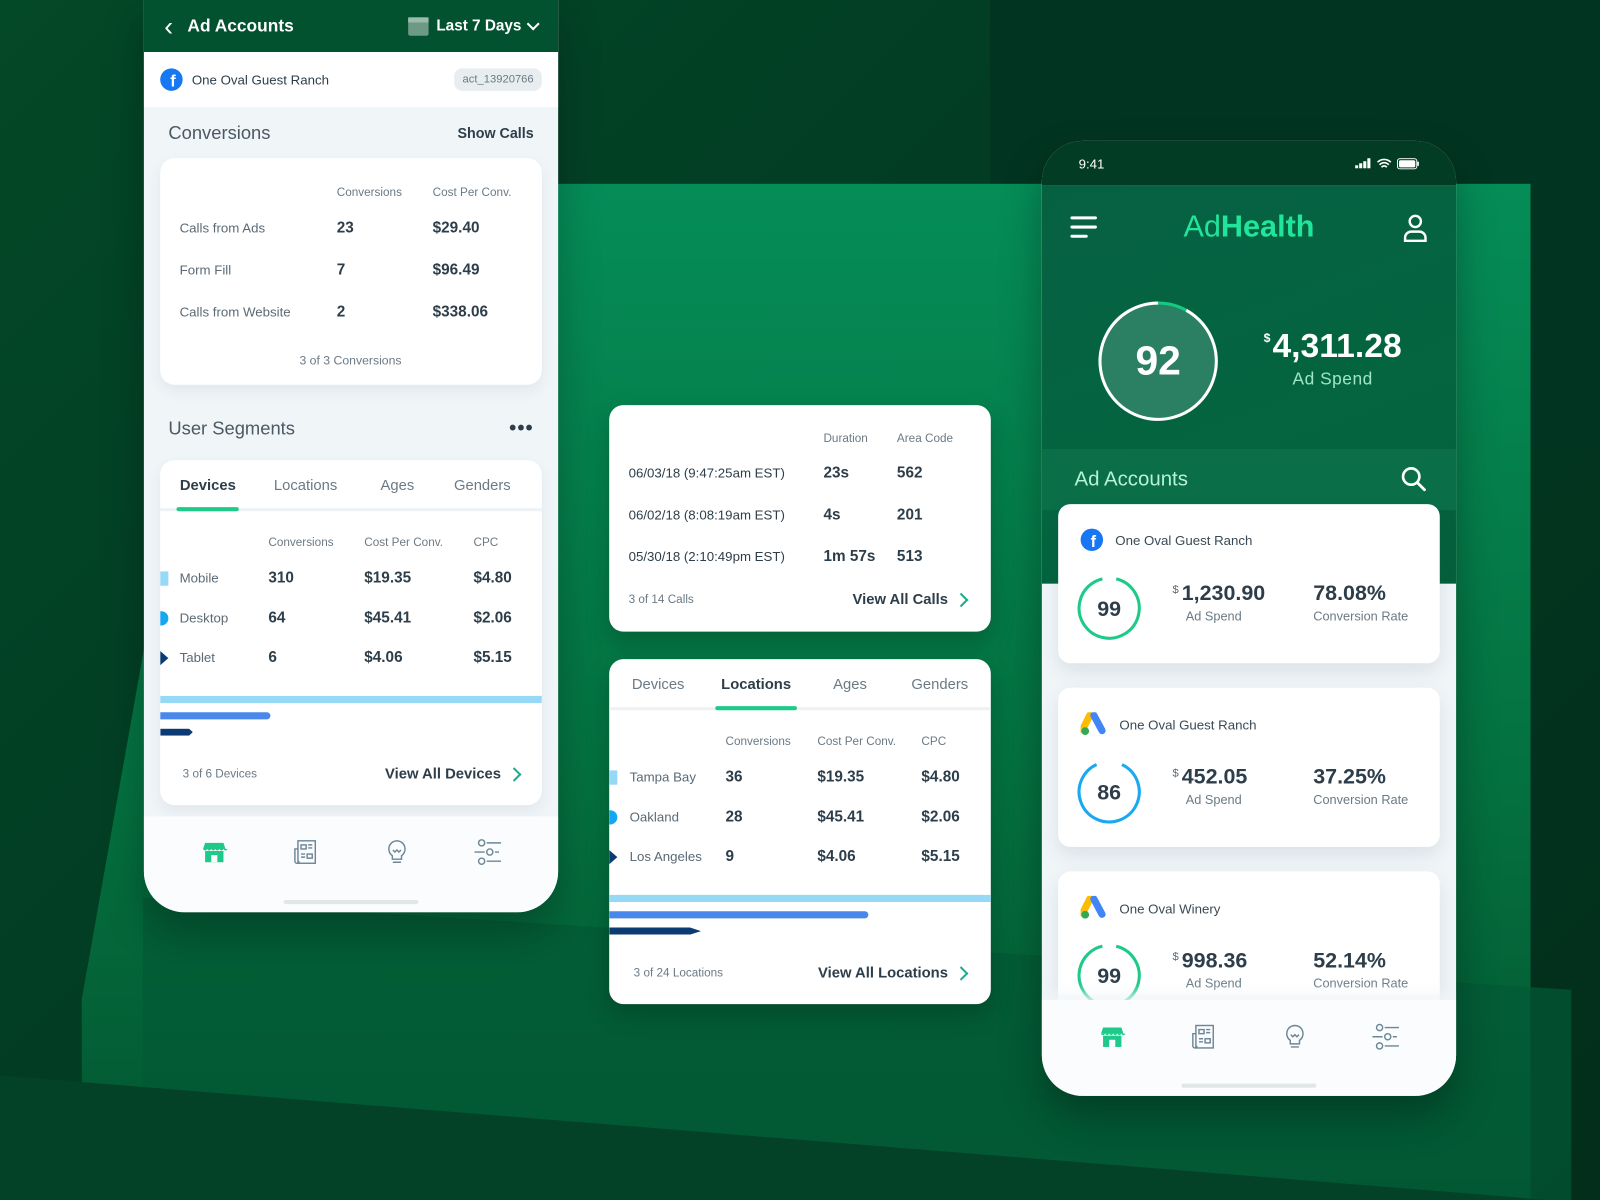 The image size is (1600, 1200). What do you see at coordinates (351, 270) in the screenshot?
I see `table-row: Form Fill 7 $96.49` at bounding box center [351, 270].